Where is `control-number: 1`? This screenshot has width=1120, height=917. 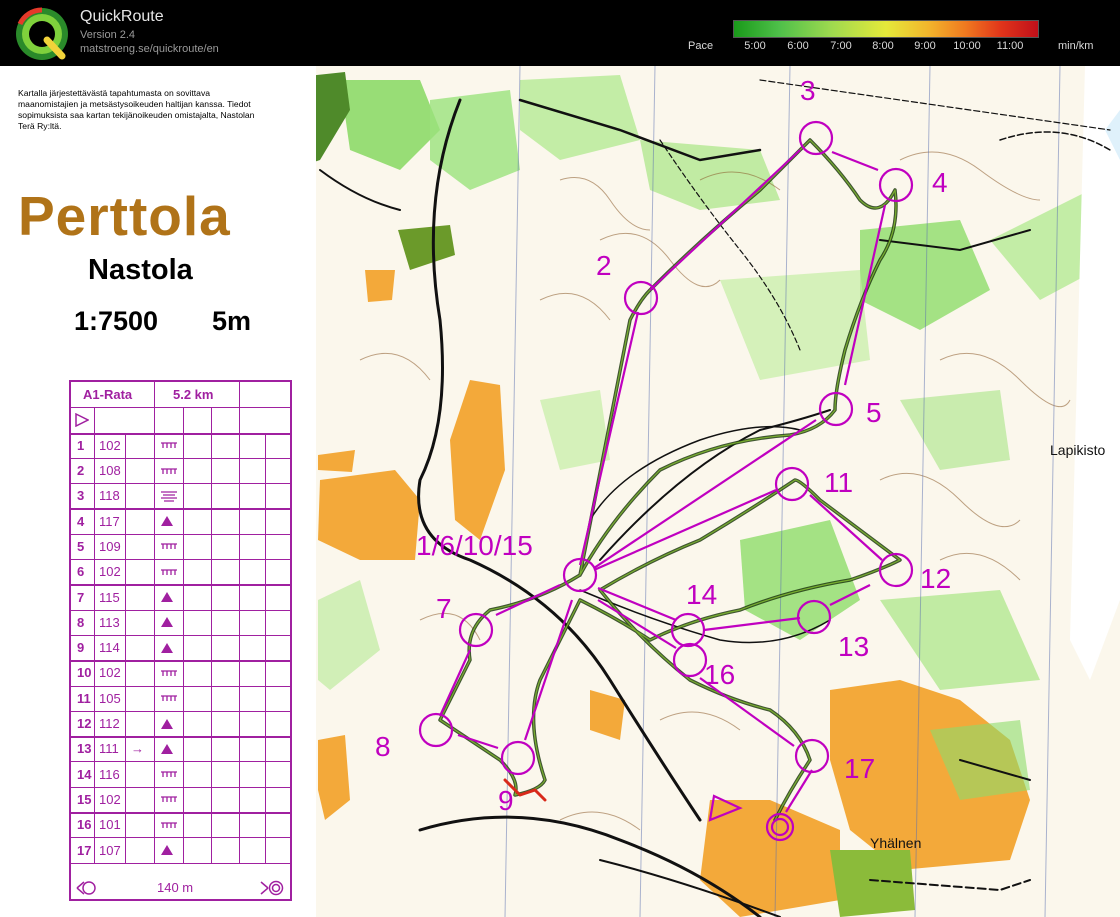 control-number: 1 is located at coordinates (81, 445).